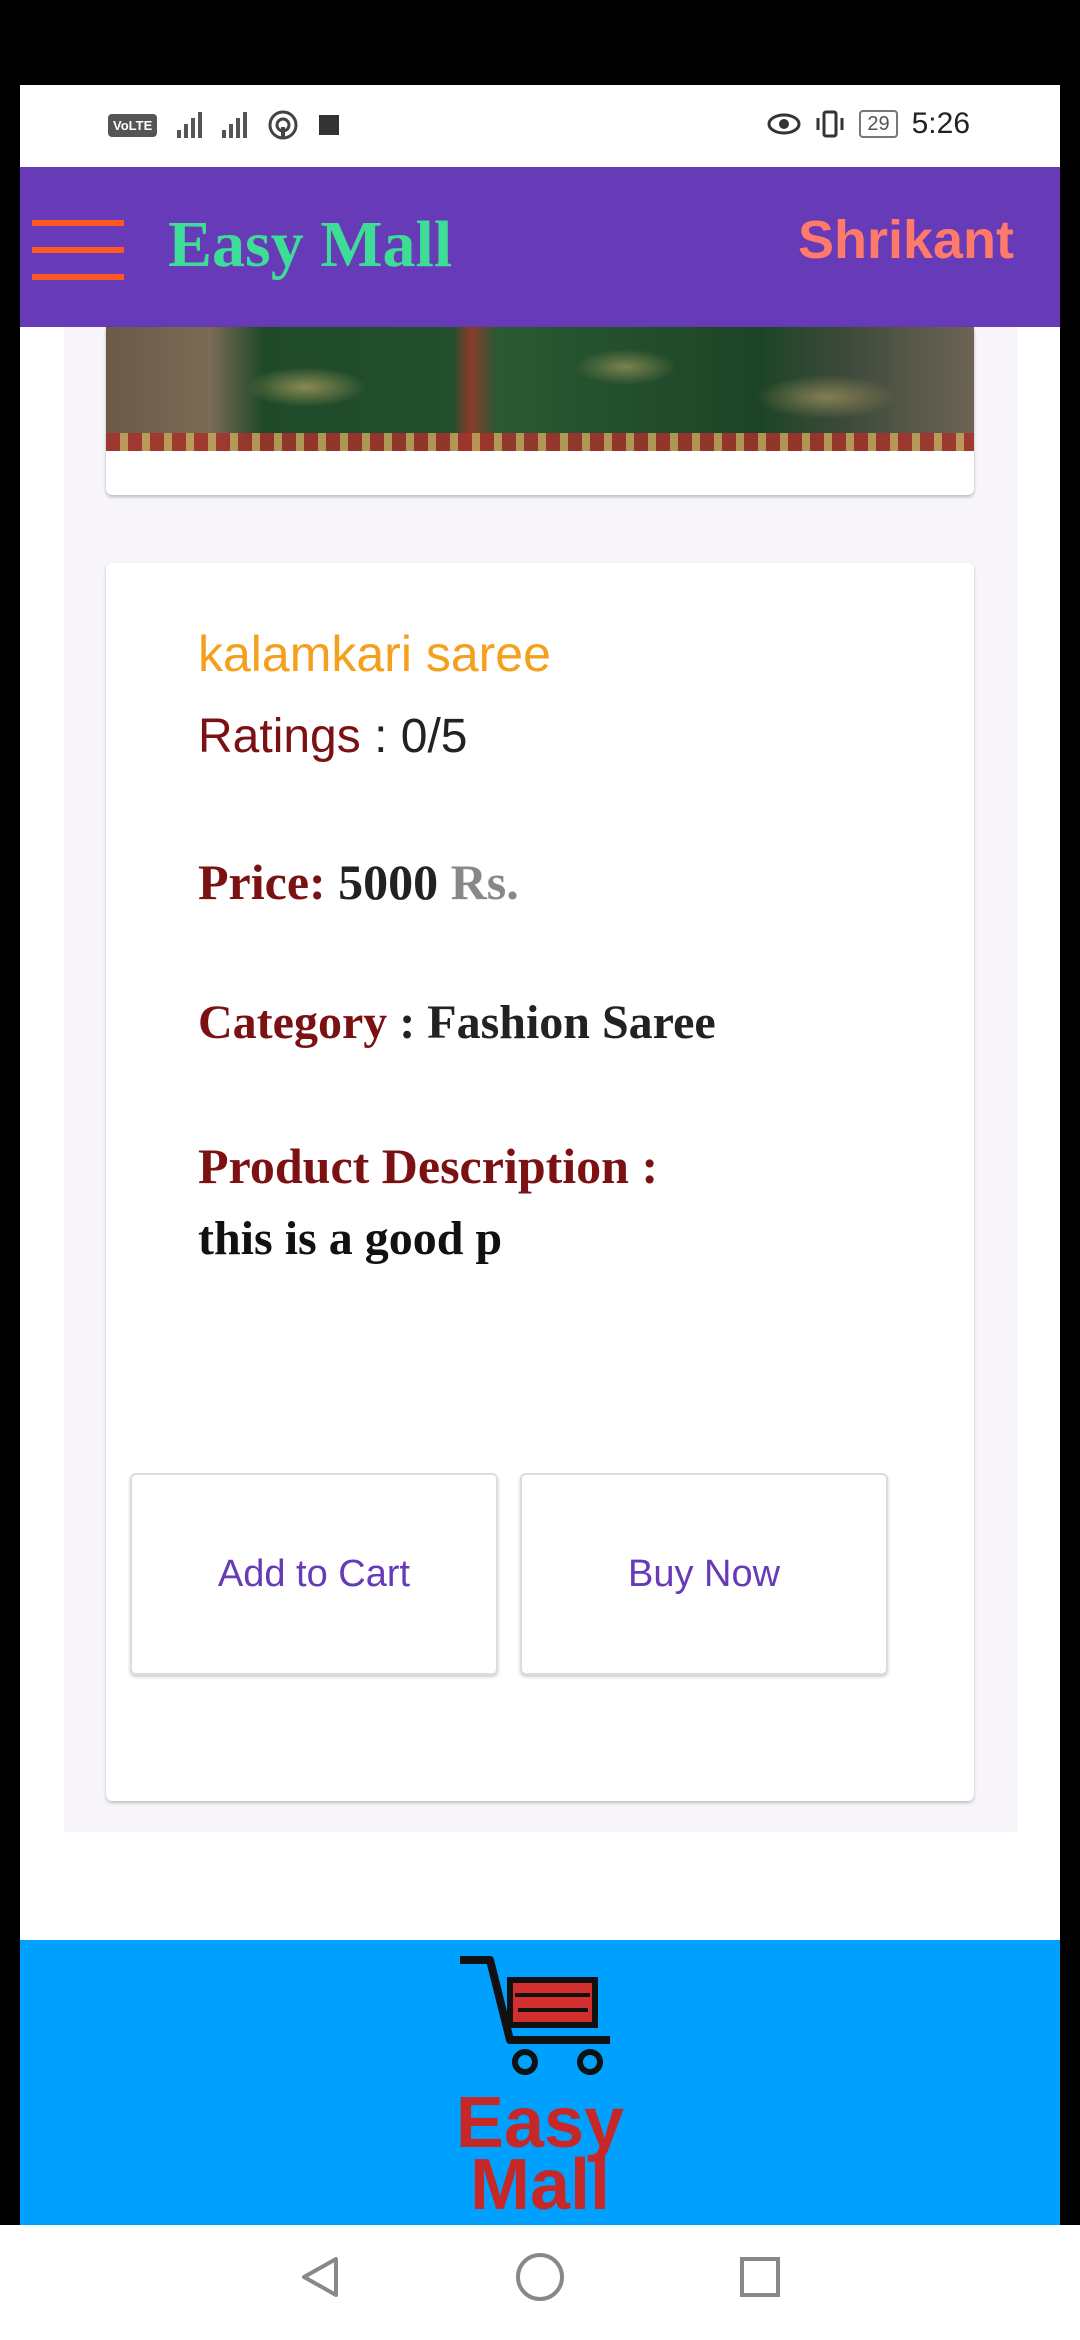  What do you see at coordinates (878, 124) in the screenshot?
I see `battery-icon: 29` at bounding box center [878, 124].